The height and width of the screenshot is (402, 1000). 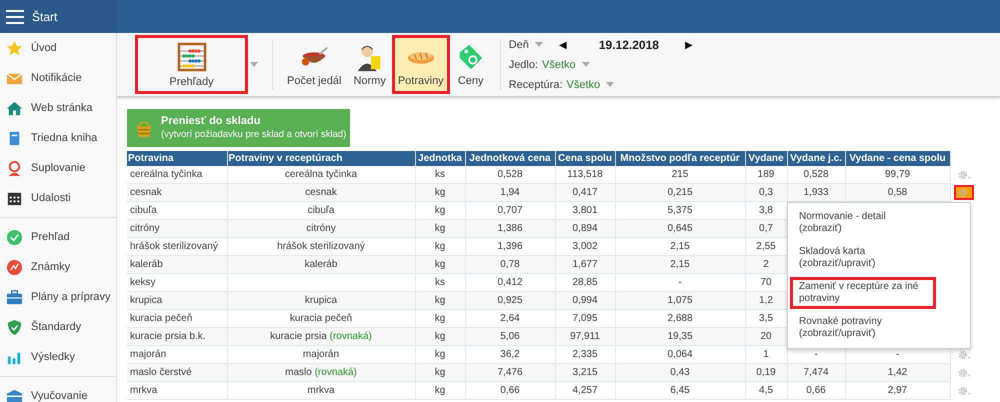 What do you see at coordinates (680, 158) in the screenshot?
I see `column-header: Množstvo podľa receptúr` at bounding box center [680, 158].